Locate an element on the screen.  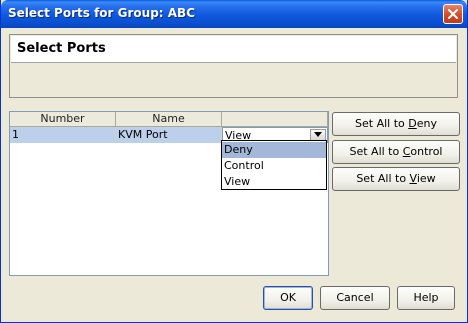
set-all-control-button: Set All to Control is located at coordinates (396, 152).